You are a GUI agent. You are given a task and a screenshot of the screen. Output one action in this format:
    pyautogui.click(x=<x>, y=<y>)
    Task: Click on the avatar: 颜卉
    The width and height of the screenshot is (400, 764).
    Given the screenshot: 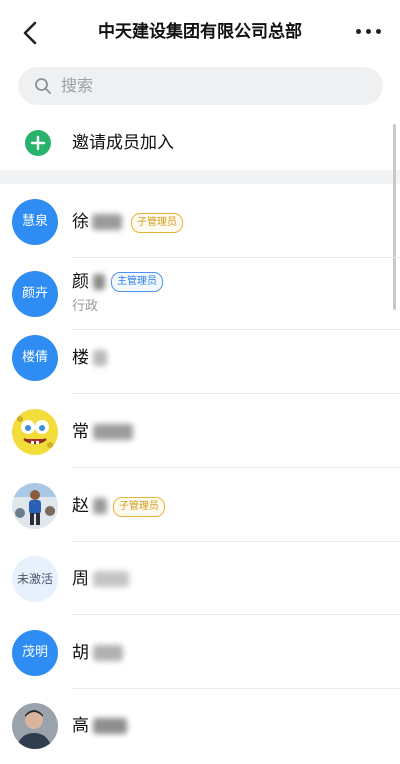 What is the action you would take?
    pyautogui.click(x=35, y=294)
    